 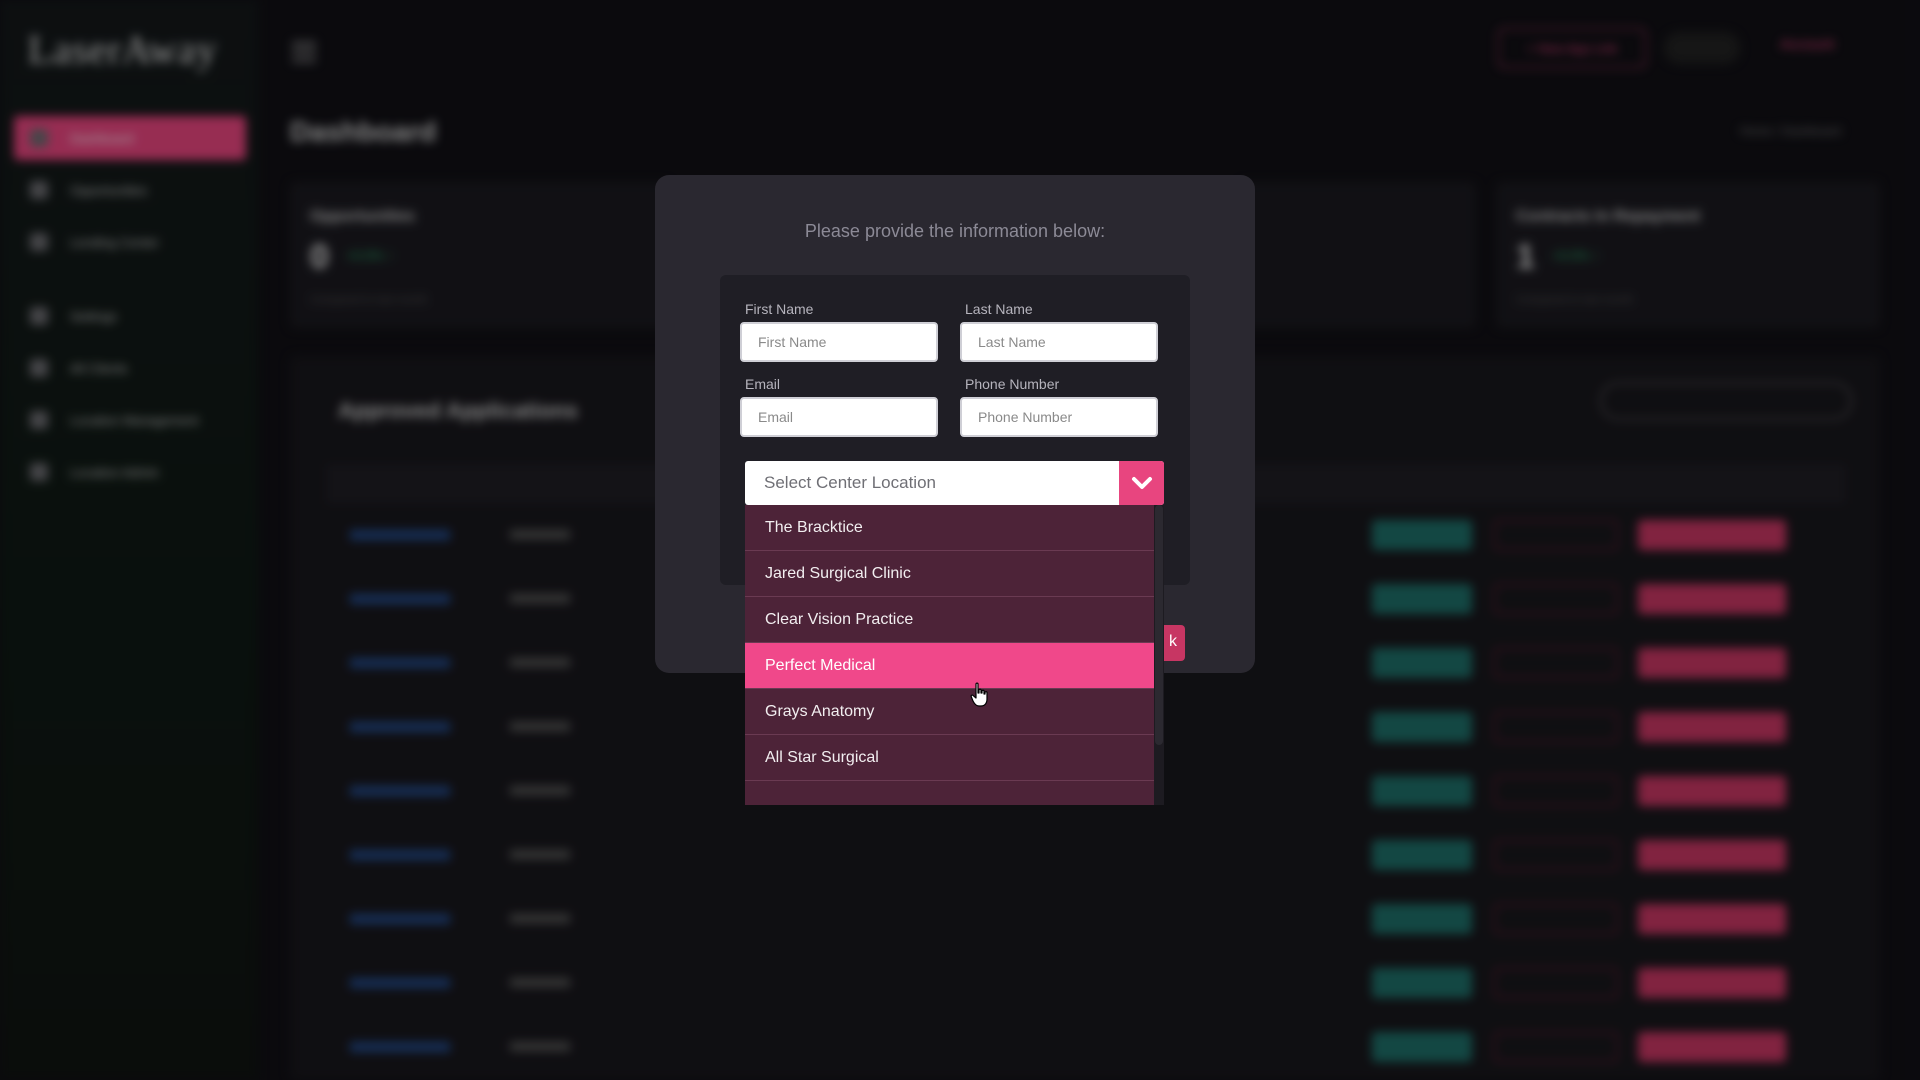 What do you see at coordinates (1012, 384) in the screenshot?
I see `phone-number-label: Phone Number` at bounding box center [1012, 384].